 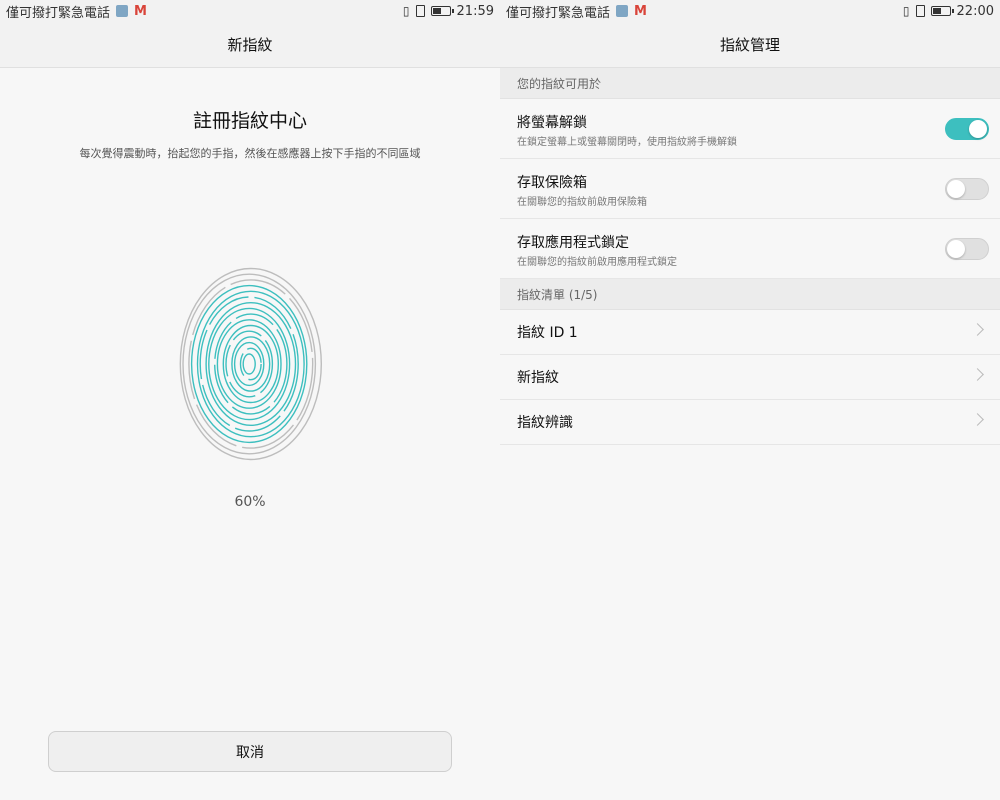 What do you see at coordinates (573, 243) in the screenshot?
I see `toggle-title: 存取應用程式鎖定` at bounding box center [573, 243].